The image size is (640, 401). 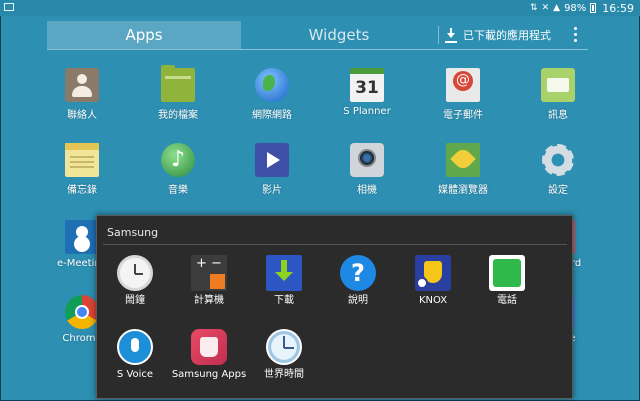 I want to click on app-label: 電子郵件, so click(x=463, y=115).